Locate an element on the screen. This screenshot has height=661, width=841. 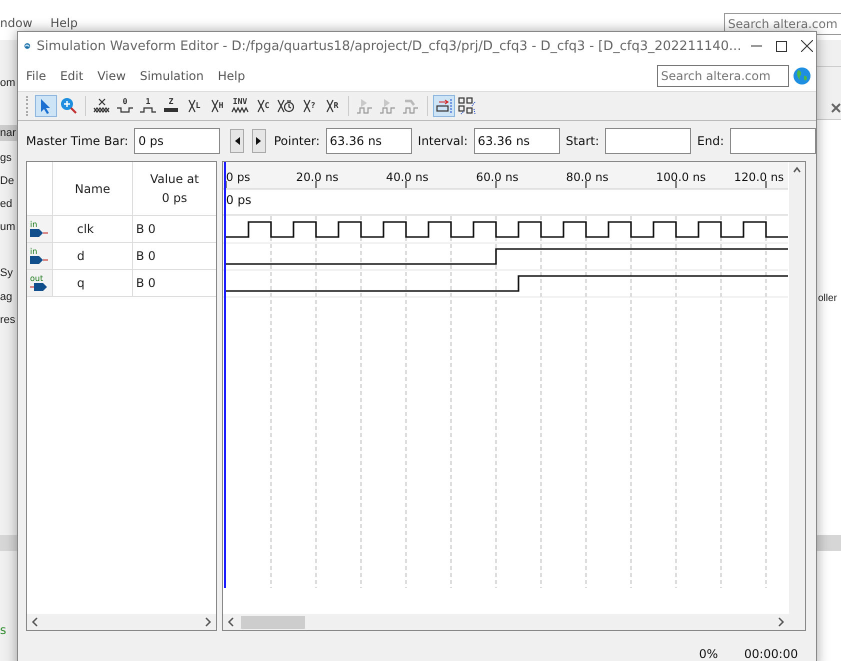
menu-item: File is located at coordinates (40, 75).